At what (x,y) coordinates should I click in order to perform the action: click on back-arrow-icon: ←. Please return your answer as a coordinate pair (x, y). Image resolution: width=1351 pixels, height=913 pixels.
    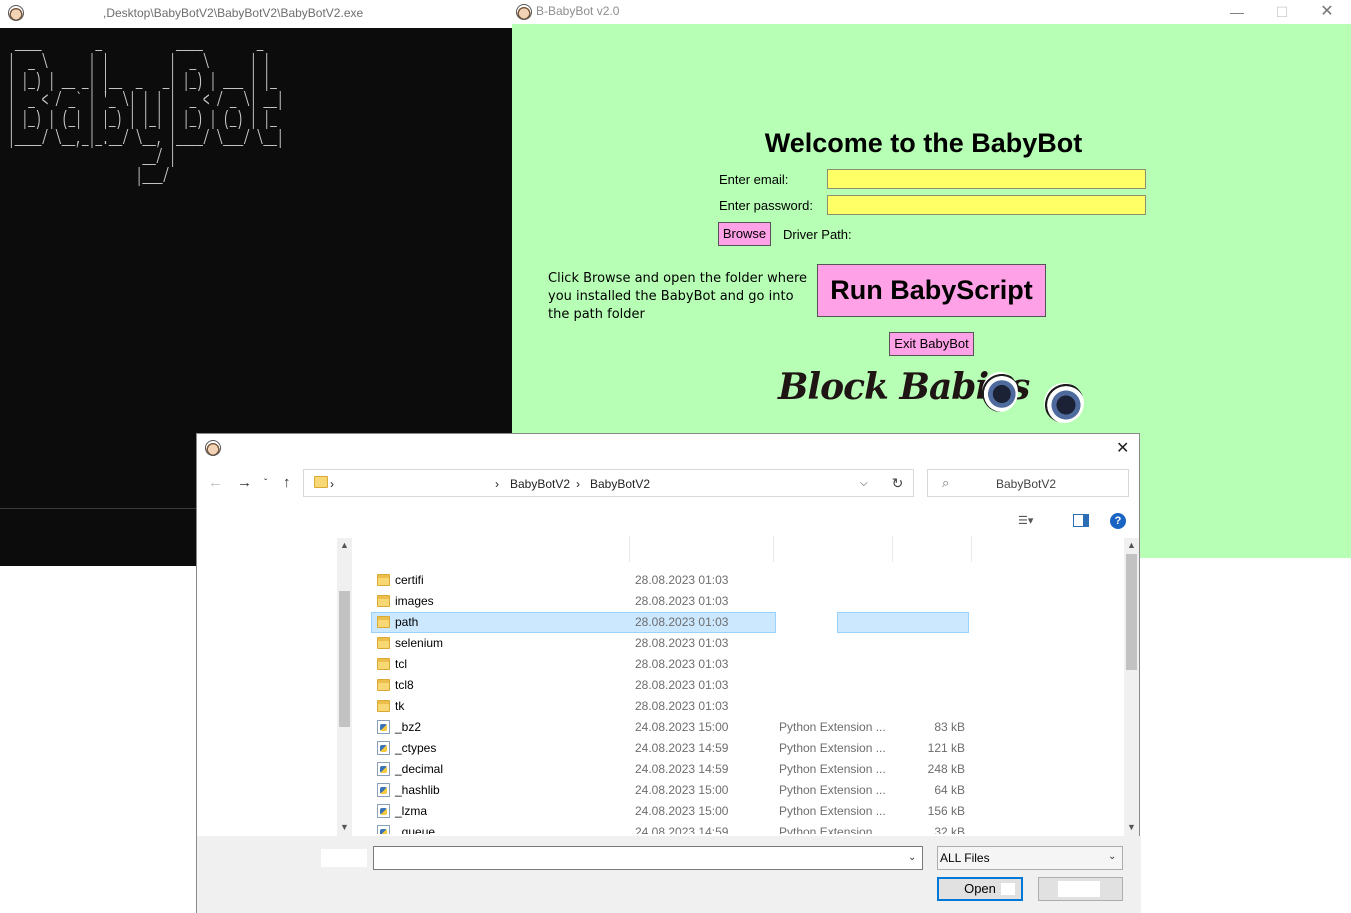
    Looking at the image, I should click on (215, 482).